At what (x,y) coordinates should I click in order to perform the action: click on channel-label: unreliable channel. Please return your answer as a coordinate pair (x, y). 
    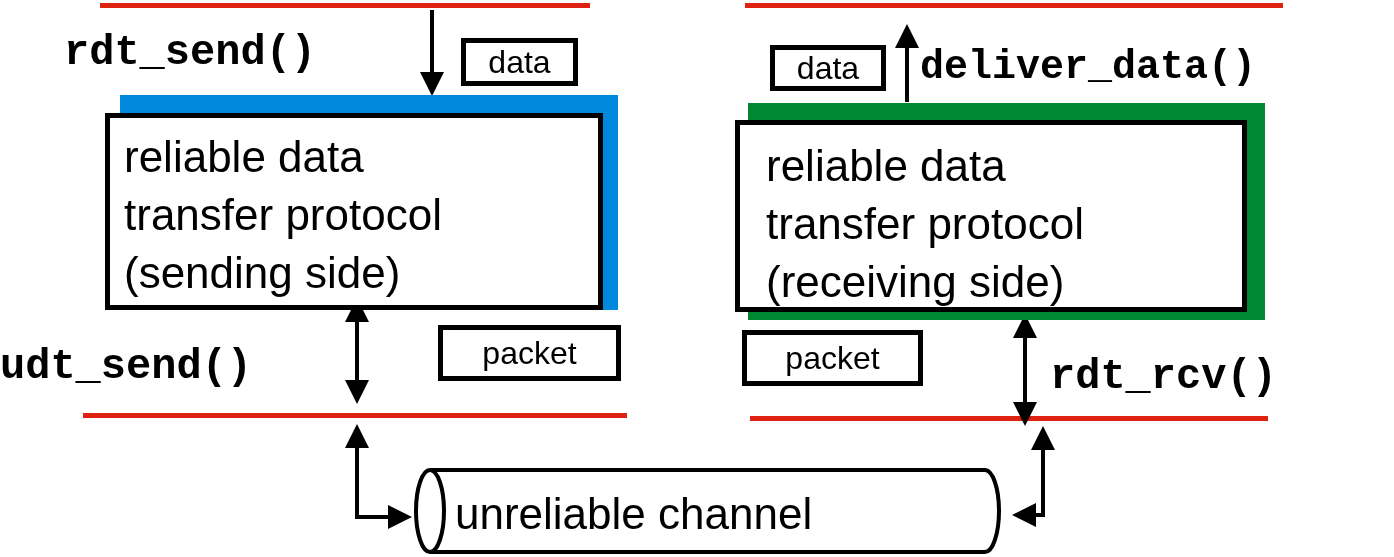
    Looking at the image, I should click on (634, 514).